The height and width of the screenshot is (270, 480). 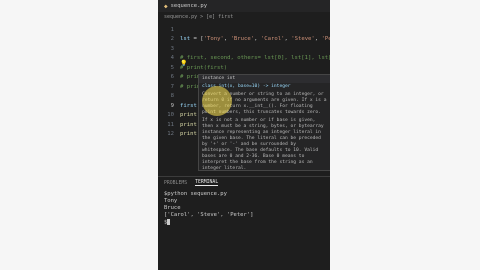 I want to click on lightbulb-icon: 💡, so click(x=183, y=63).